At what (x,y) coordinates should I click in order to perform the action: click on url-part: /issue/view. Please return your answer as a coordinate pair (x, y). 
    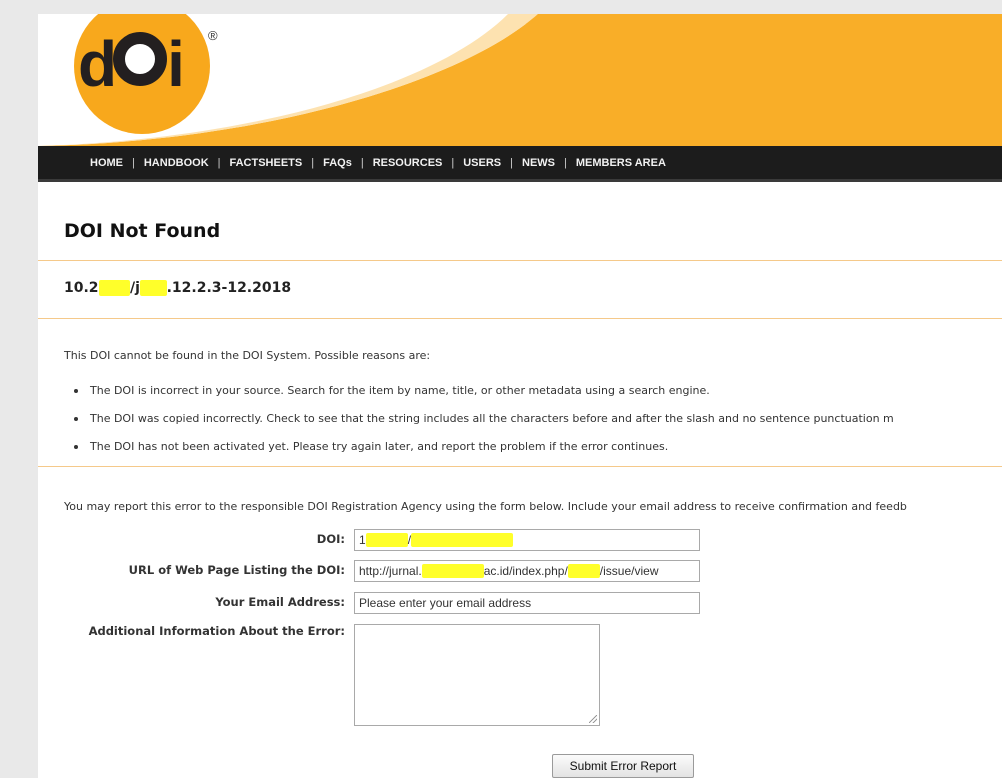
    Looking at the image, I should click on (629, 571).